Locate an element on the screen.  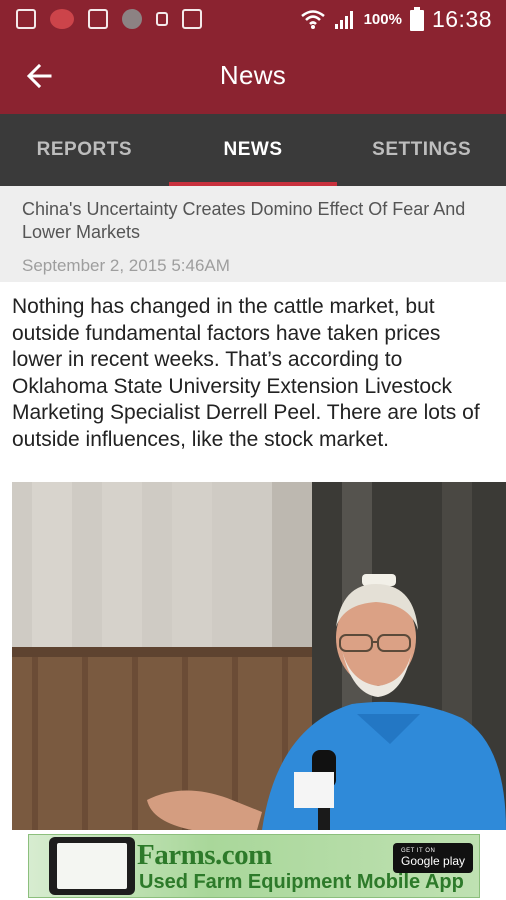
battery-percent: 100% is located at coordinates (382, 19).